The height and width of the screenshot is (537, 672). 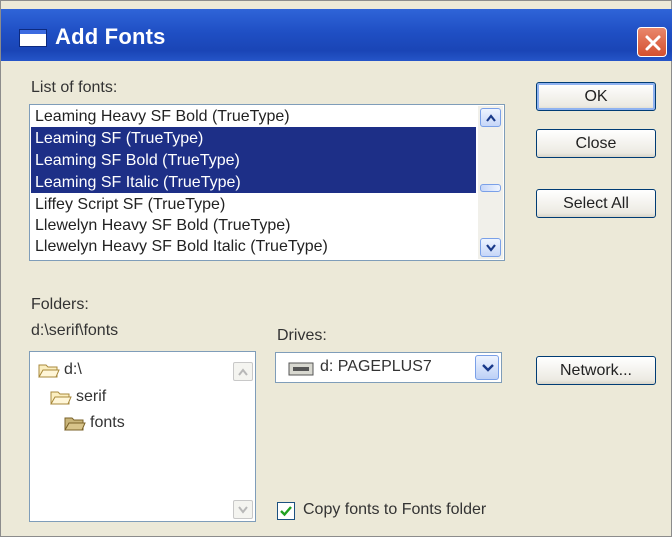 What do you see at coordinates (596, 143) in the screenshot?
I see `close-button: Close` at bounding box center [596, 143].